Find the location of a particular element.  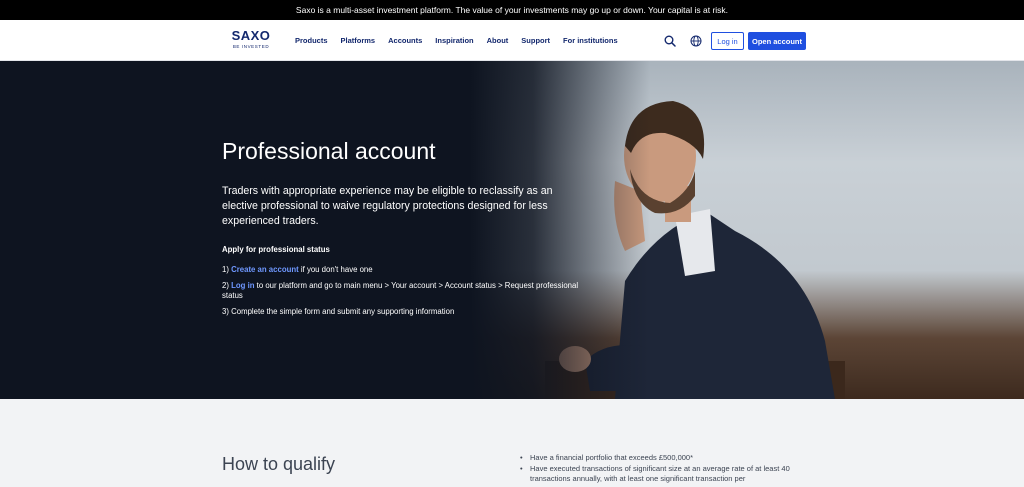

nav-for-institutions: For institutions is located at coordinates (590, 40).